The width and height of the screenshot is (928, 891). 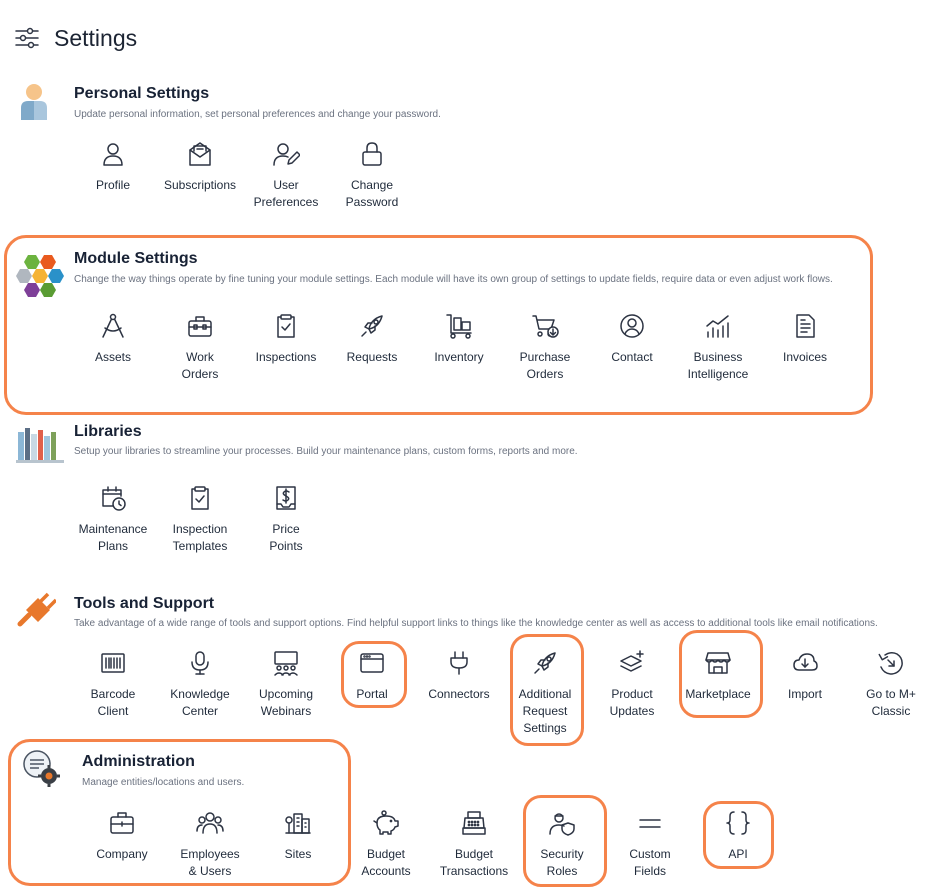 I want to click on store-icon, so click(x=718, y=663).